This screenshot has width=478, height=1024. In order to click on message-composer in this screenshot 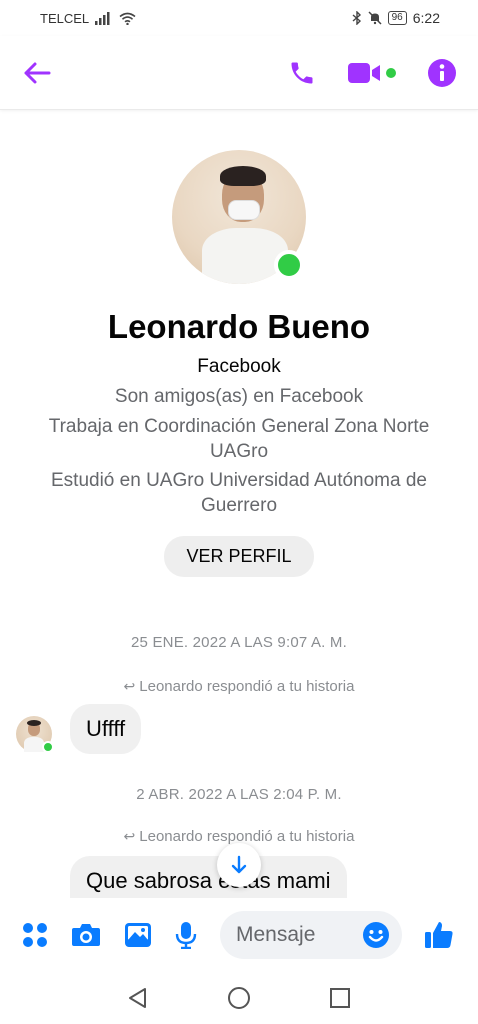, I will do `click(239, 935)`.